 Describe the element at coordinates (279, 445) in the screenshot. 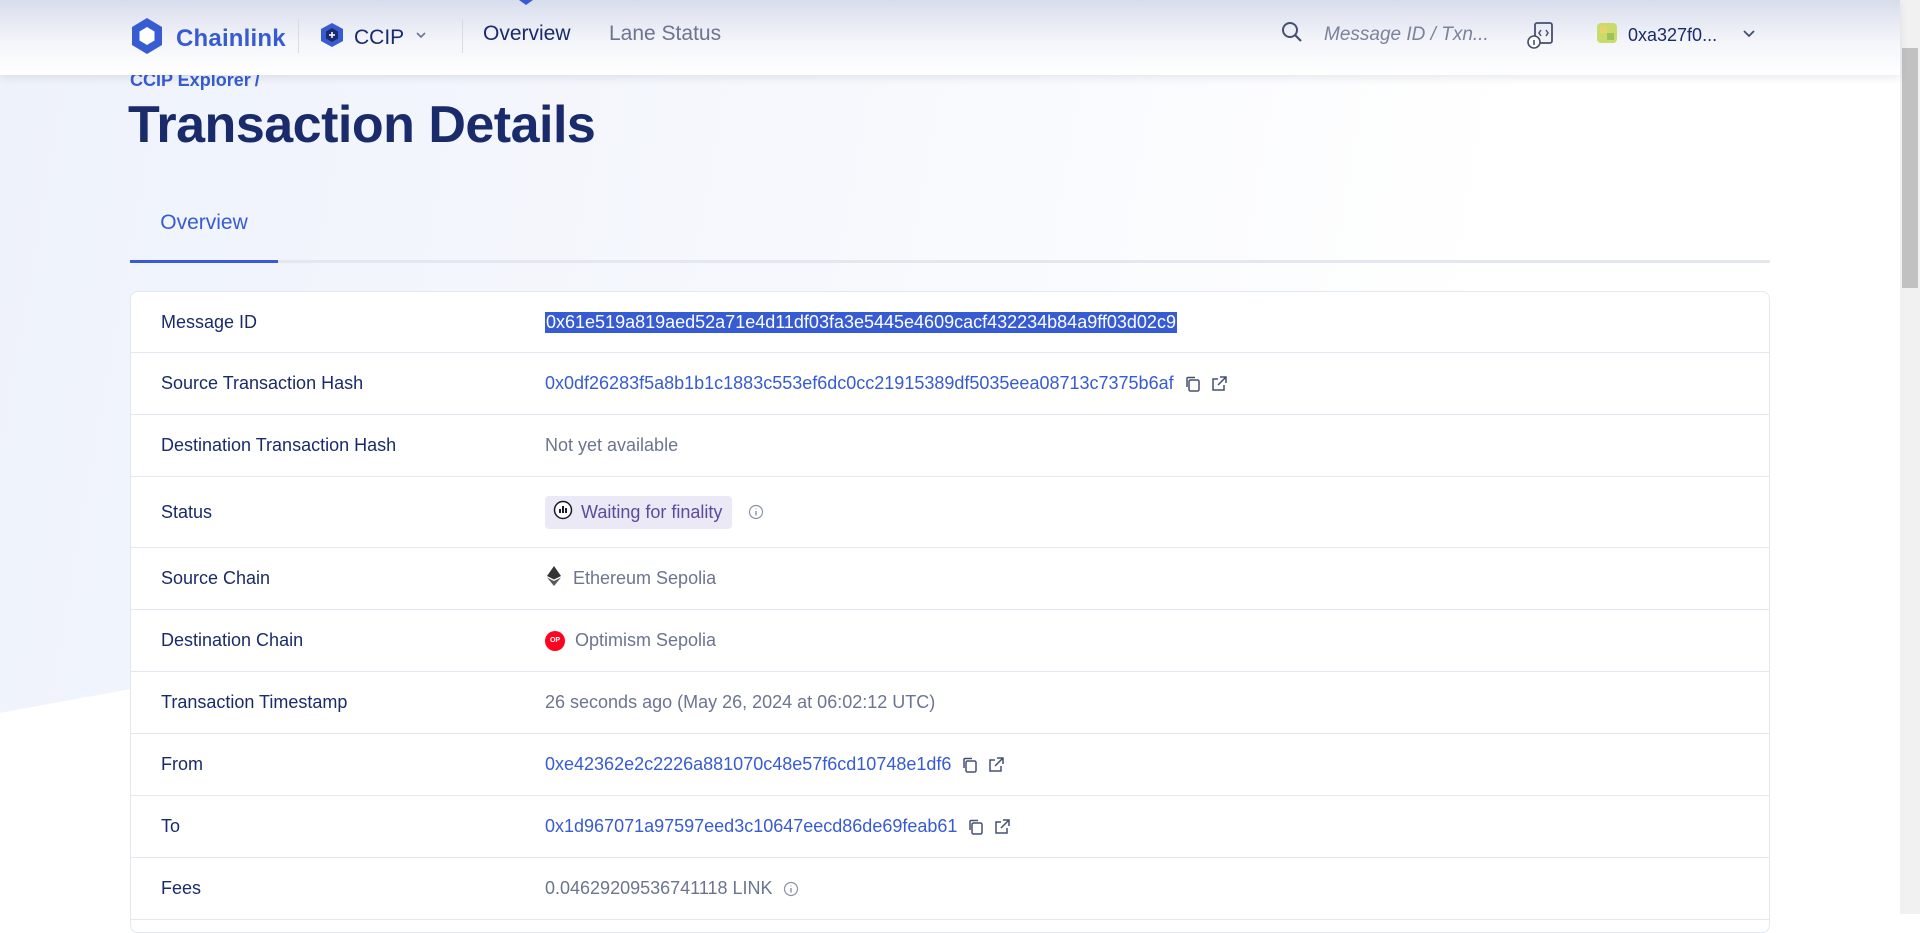

I see `detail-label: Destination Transaction Hash` at that location.